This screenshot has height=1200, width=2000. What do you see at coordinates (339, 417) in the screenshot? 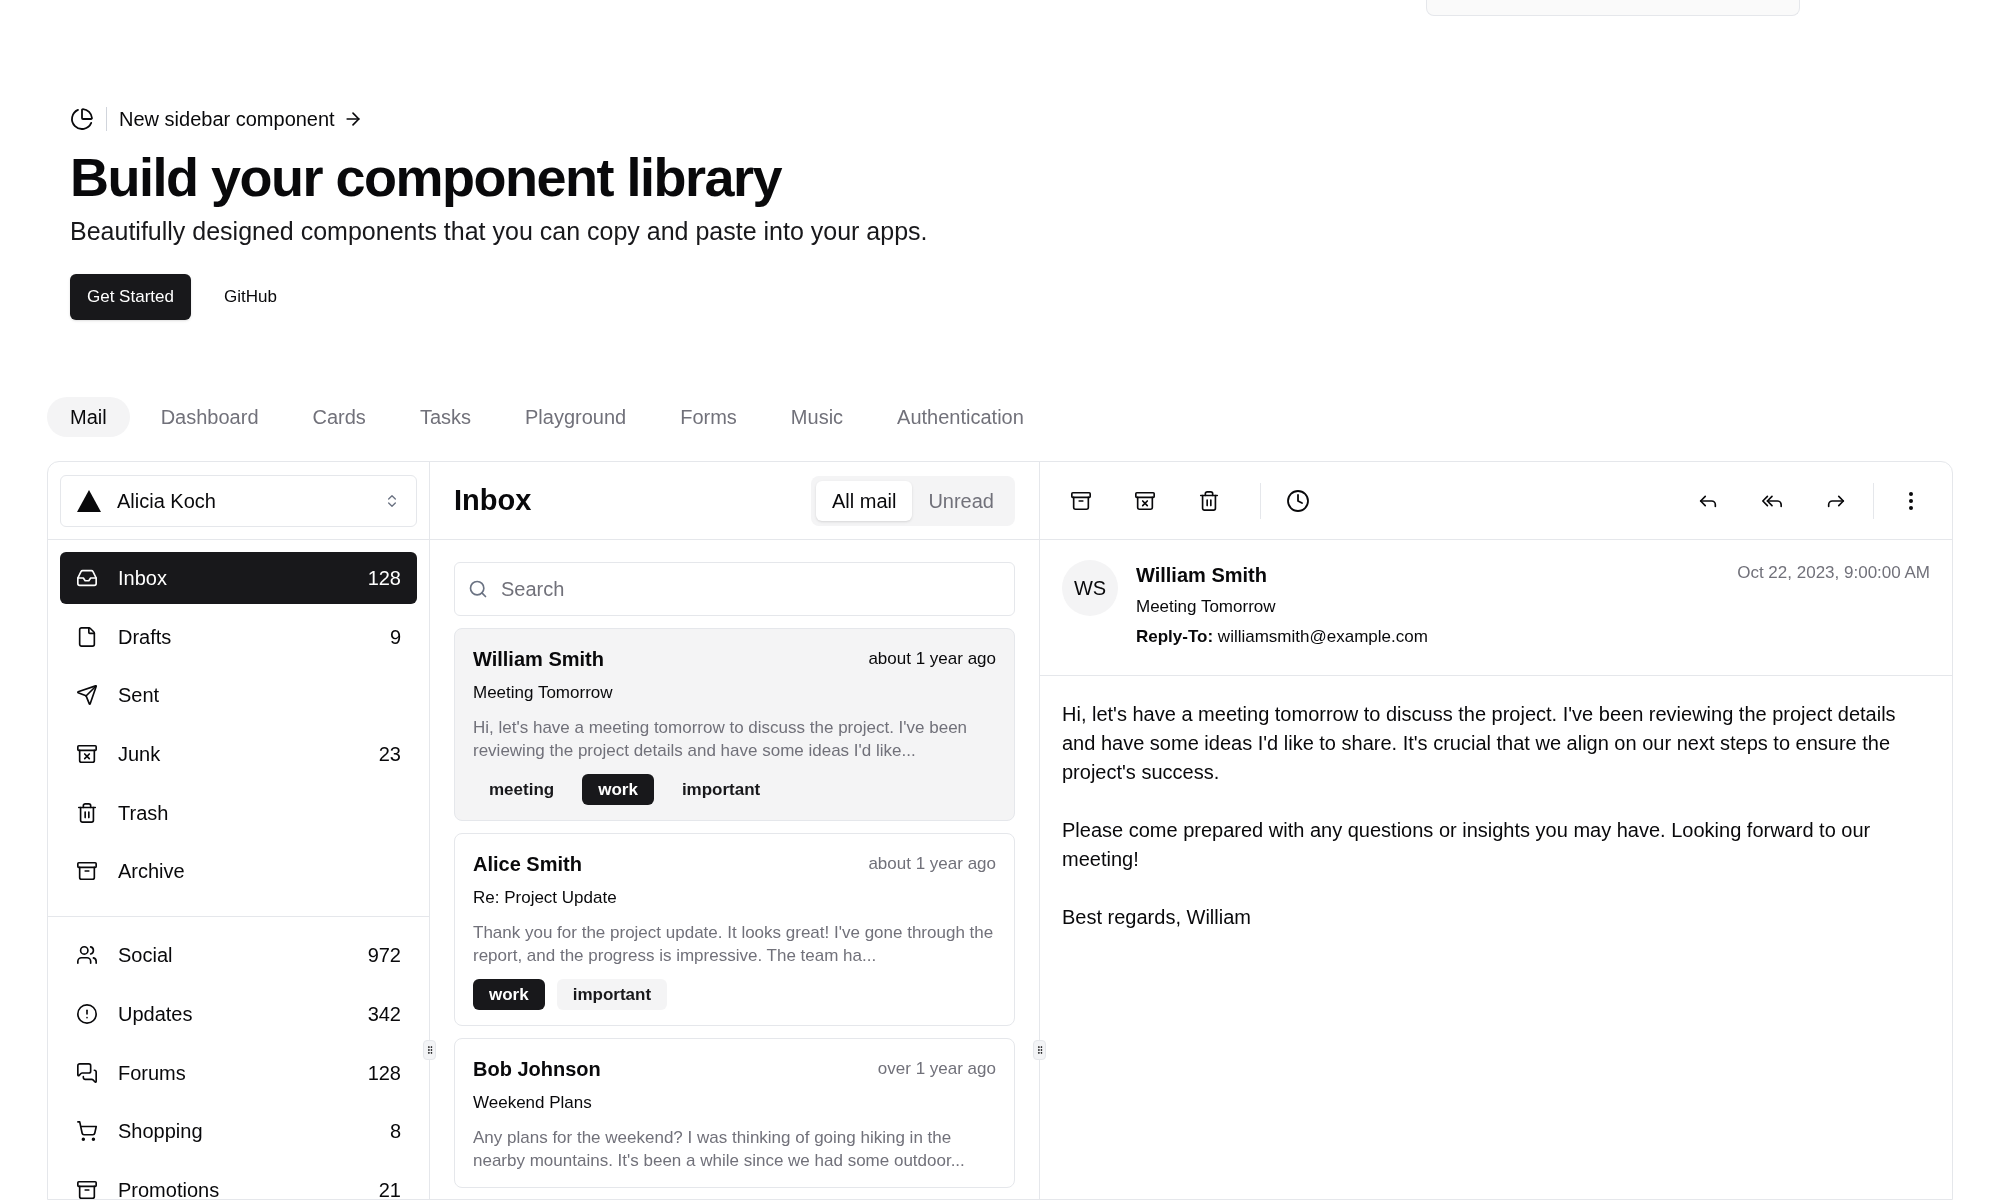
I see `example-tab: Cards` at bounding box center [339, 417].